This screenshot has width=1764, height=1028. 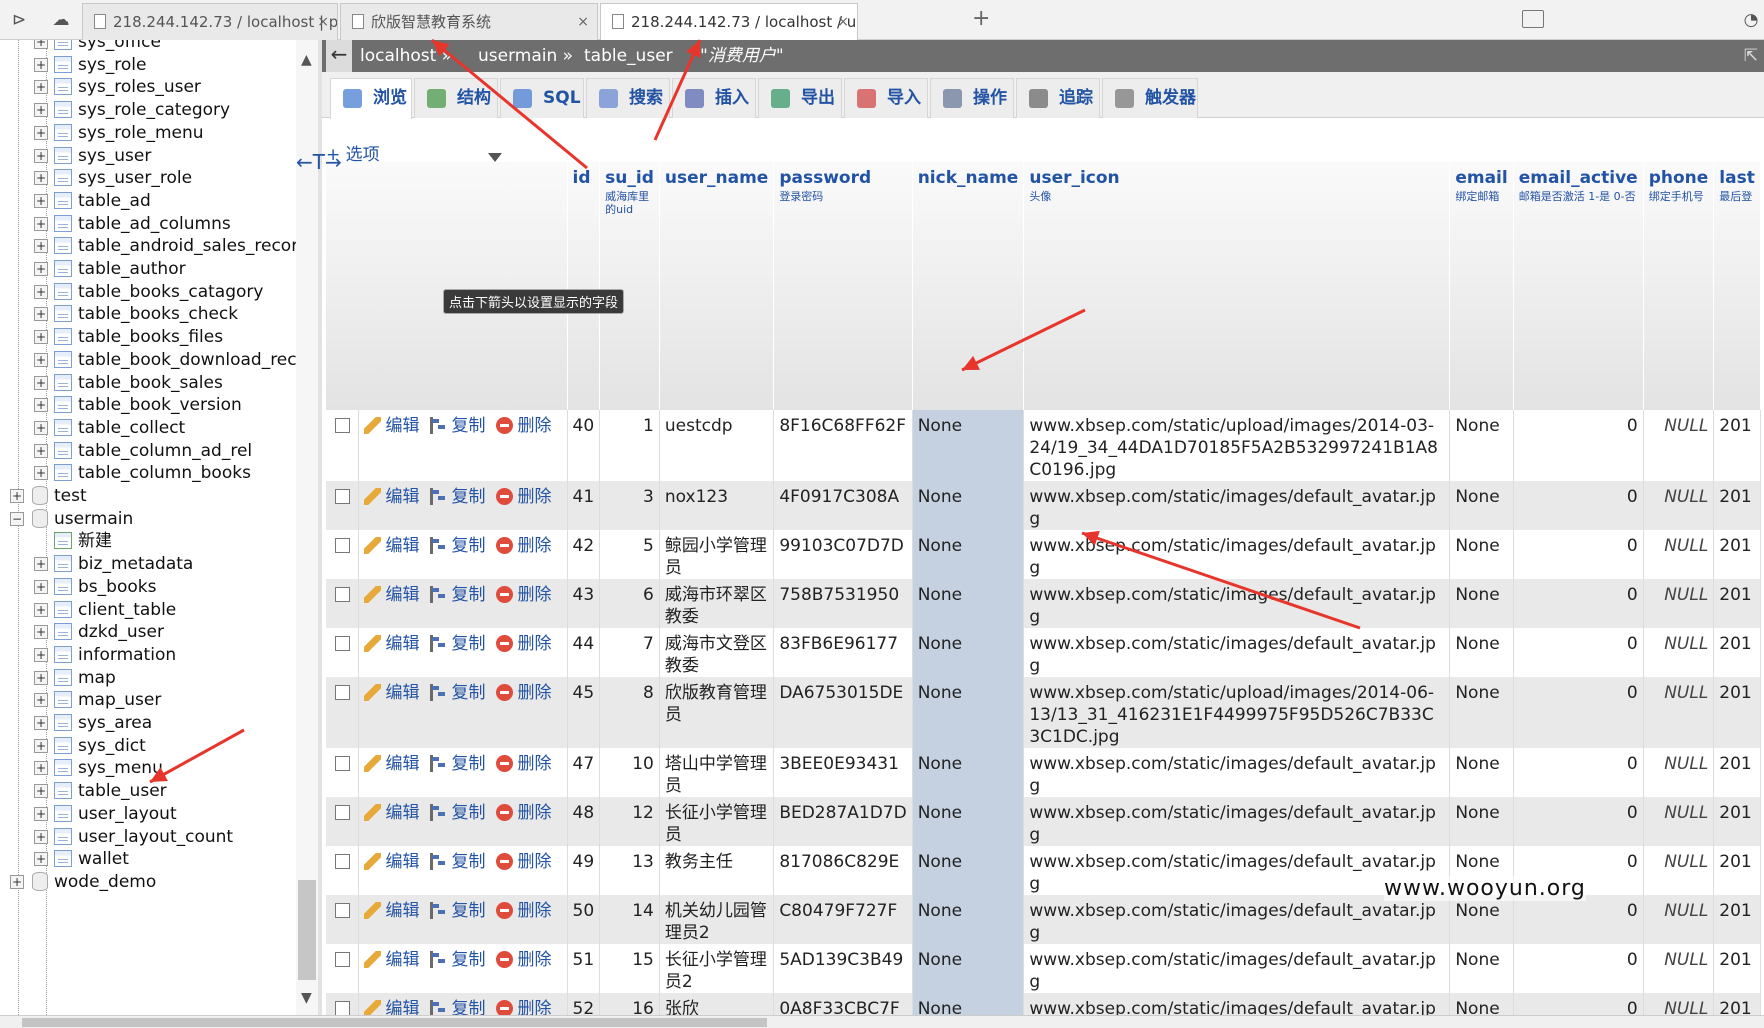 I want to click on cell-user-name: 鲸园小学管理员, so click(x=717, y=554).